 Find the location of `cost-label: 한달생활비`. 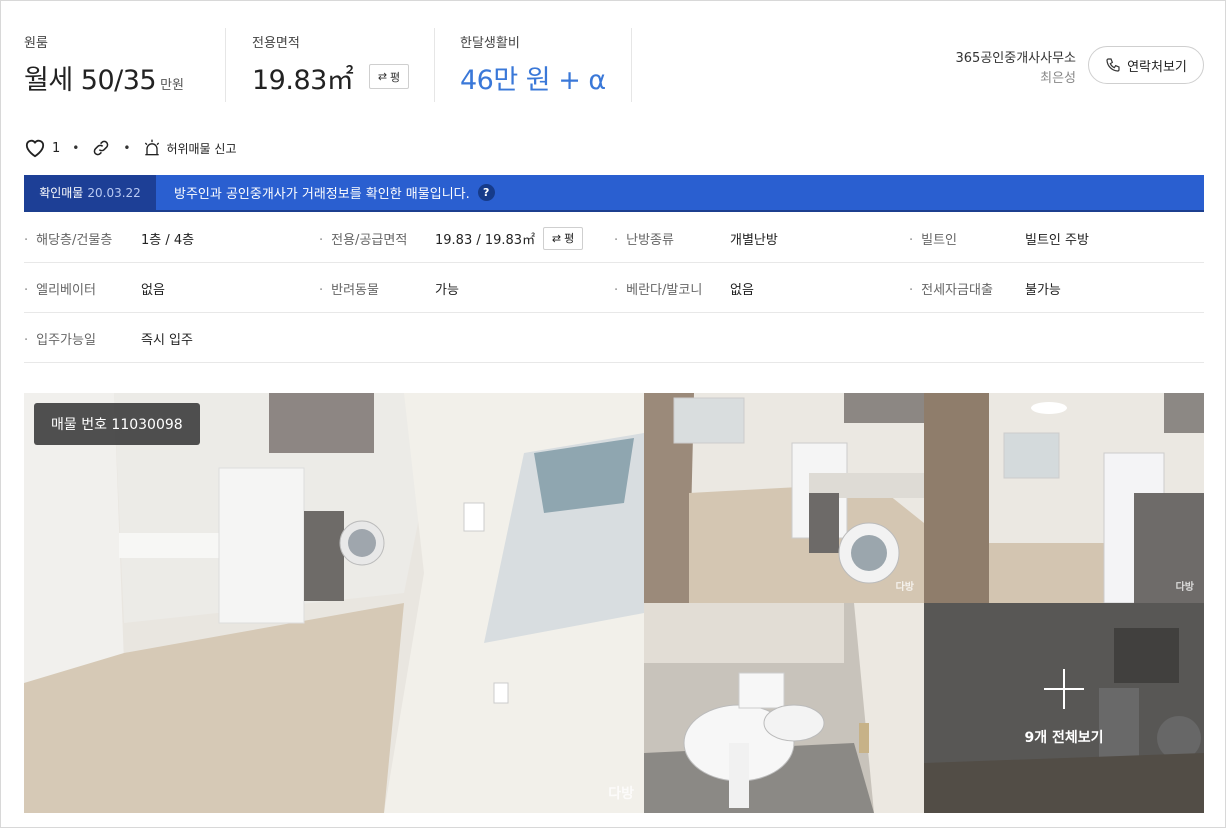

cost-label: 한달생활비 is located at coordinates (490, 43).